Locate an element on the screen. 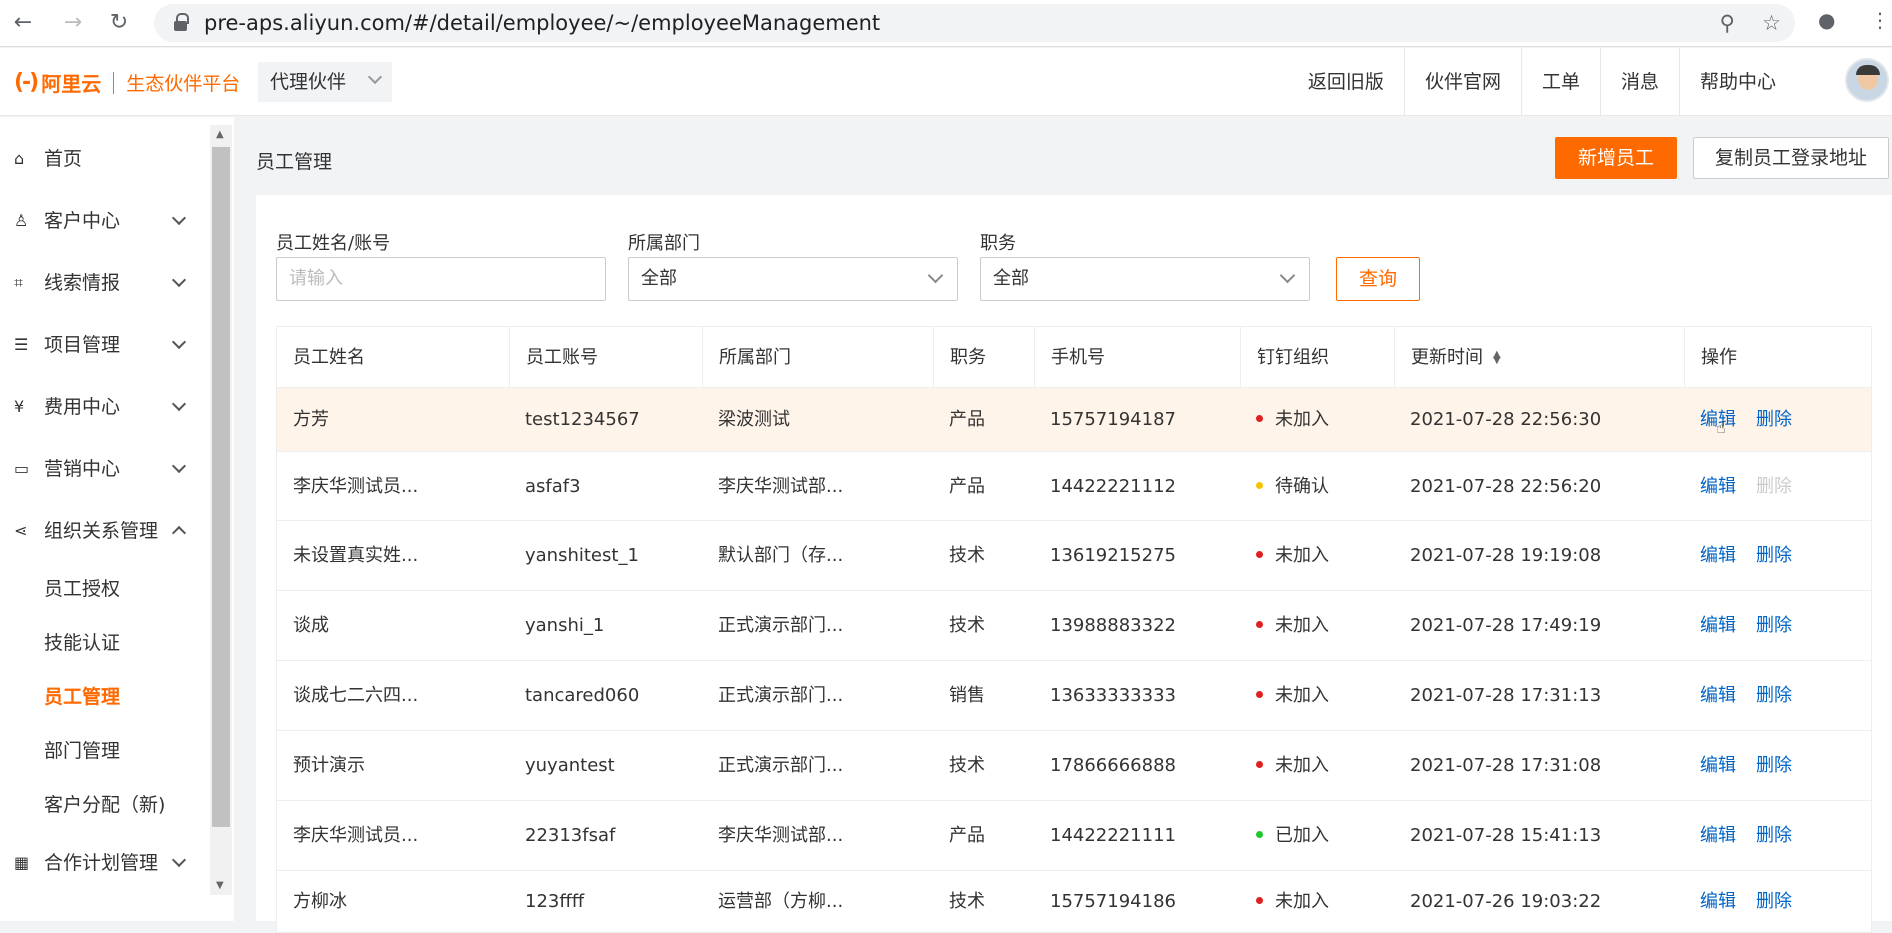 This screenshot has height=933, width=1892. add-employee-button: 新增员工 is located at coordinates (1616, 158).